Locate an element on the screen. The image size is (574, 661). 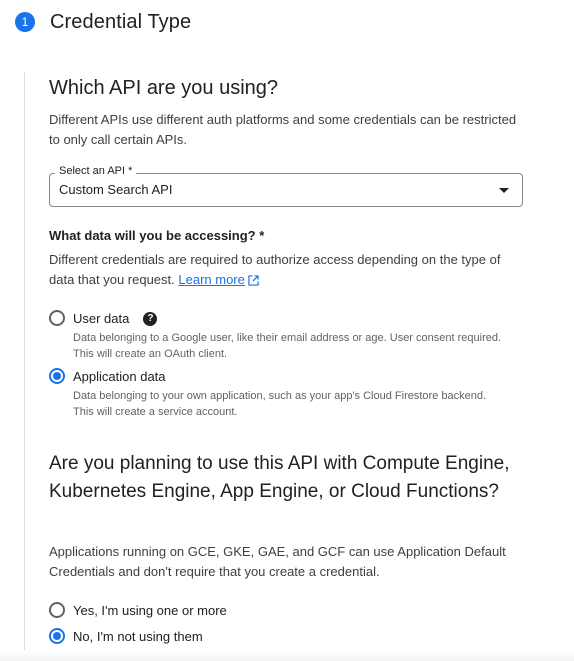
api-select: Custom Search API is located at coordinates (286, 190).